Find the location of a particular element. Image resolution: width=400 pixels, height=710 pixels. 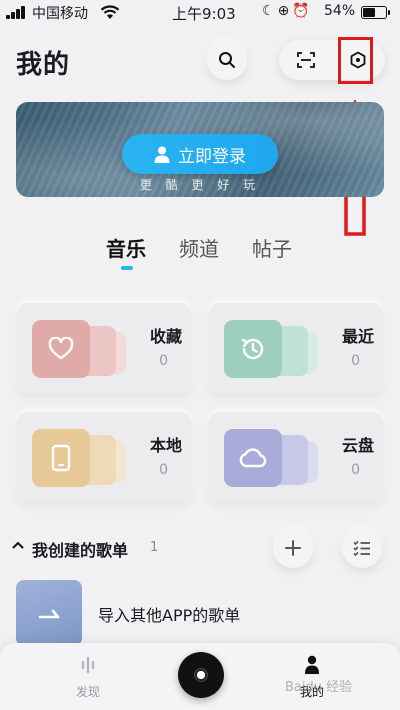

annotation-highlight-box is located at coordinates (355, 60).